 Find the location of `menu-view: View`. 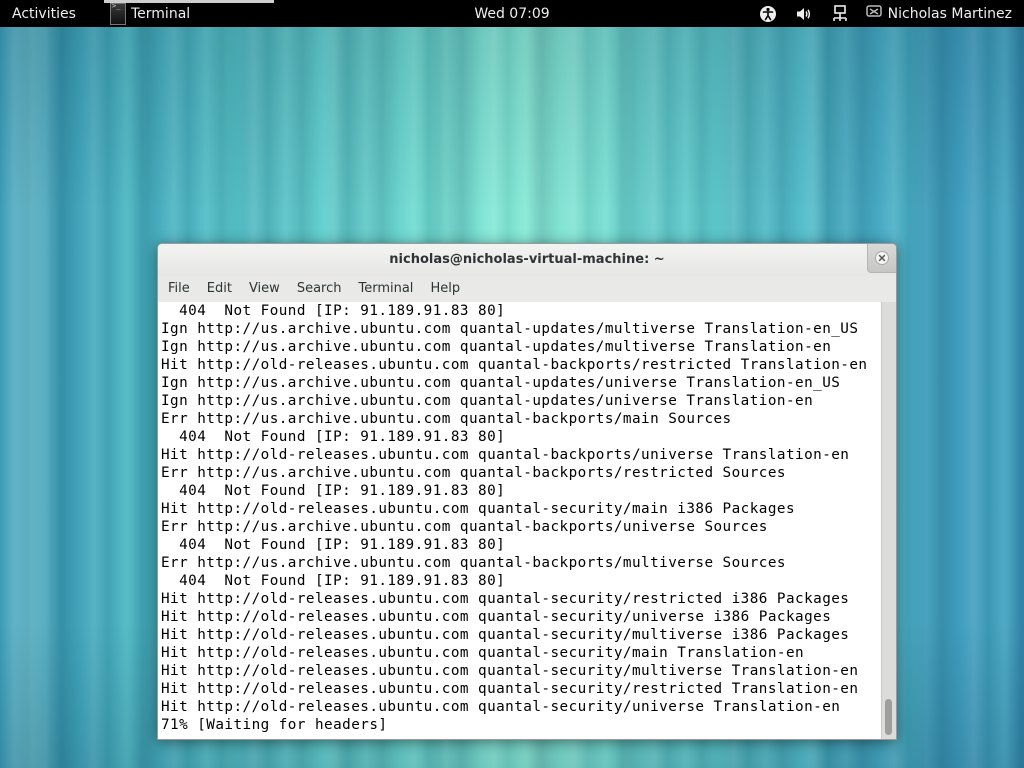

menu-view: View is located at coordinates (264, 289).